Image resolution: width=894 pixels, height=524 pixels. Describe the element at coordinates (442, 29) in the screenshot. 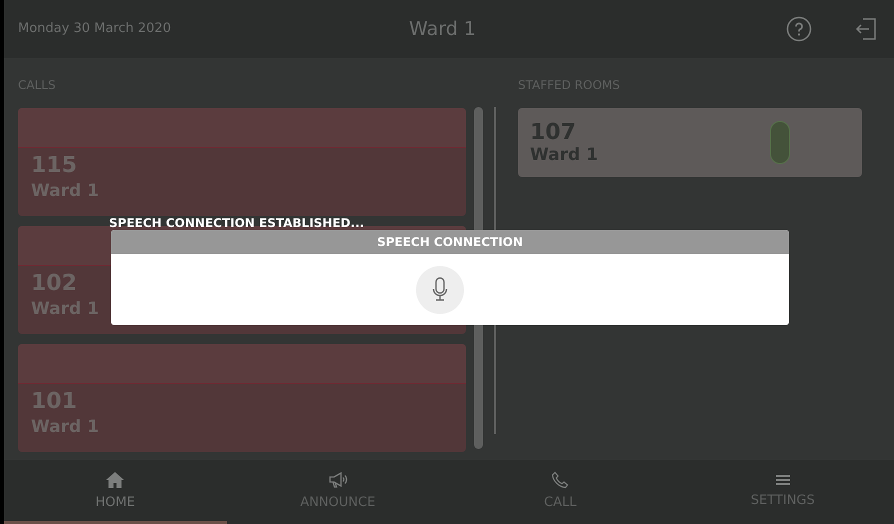

I see `ward-title: Ward 1` at that location.